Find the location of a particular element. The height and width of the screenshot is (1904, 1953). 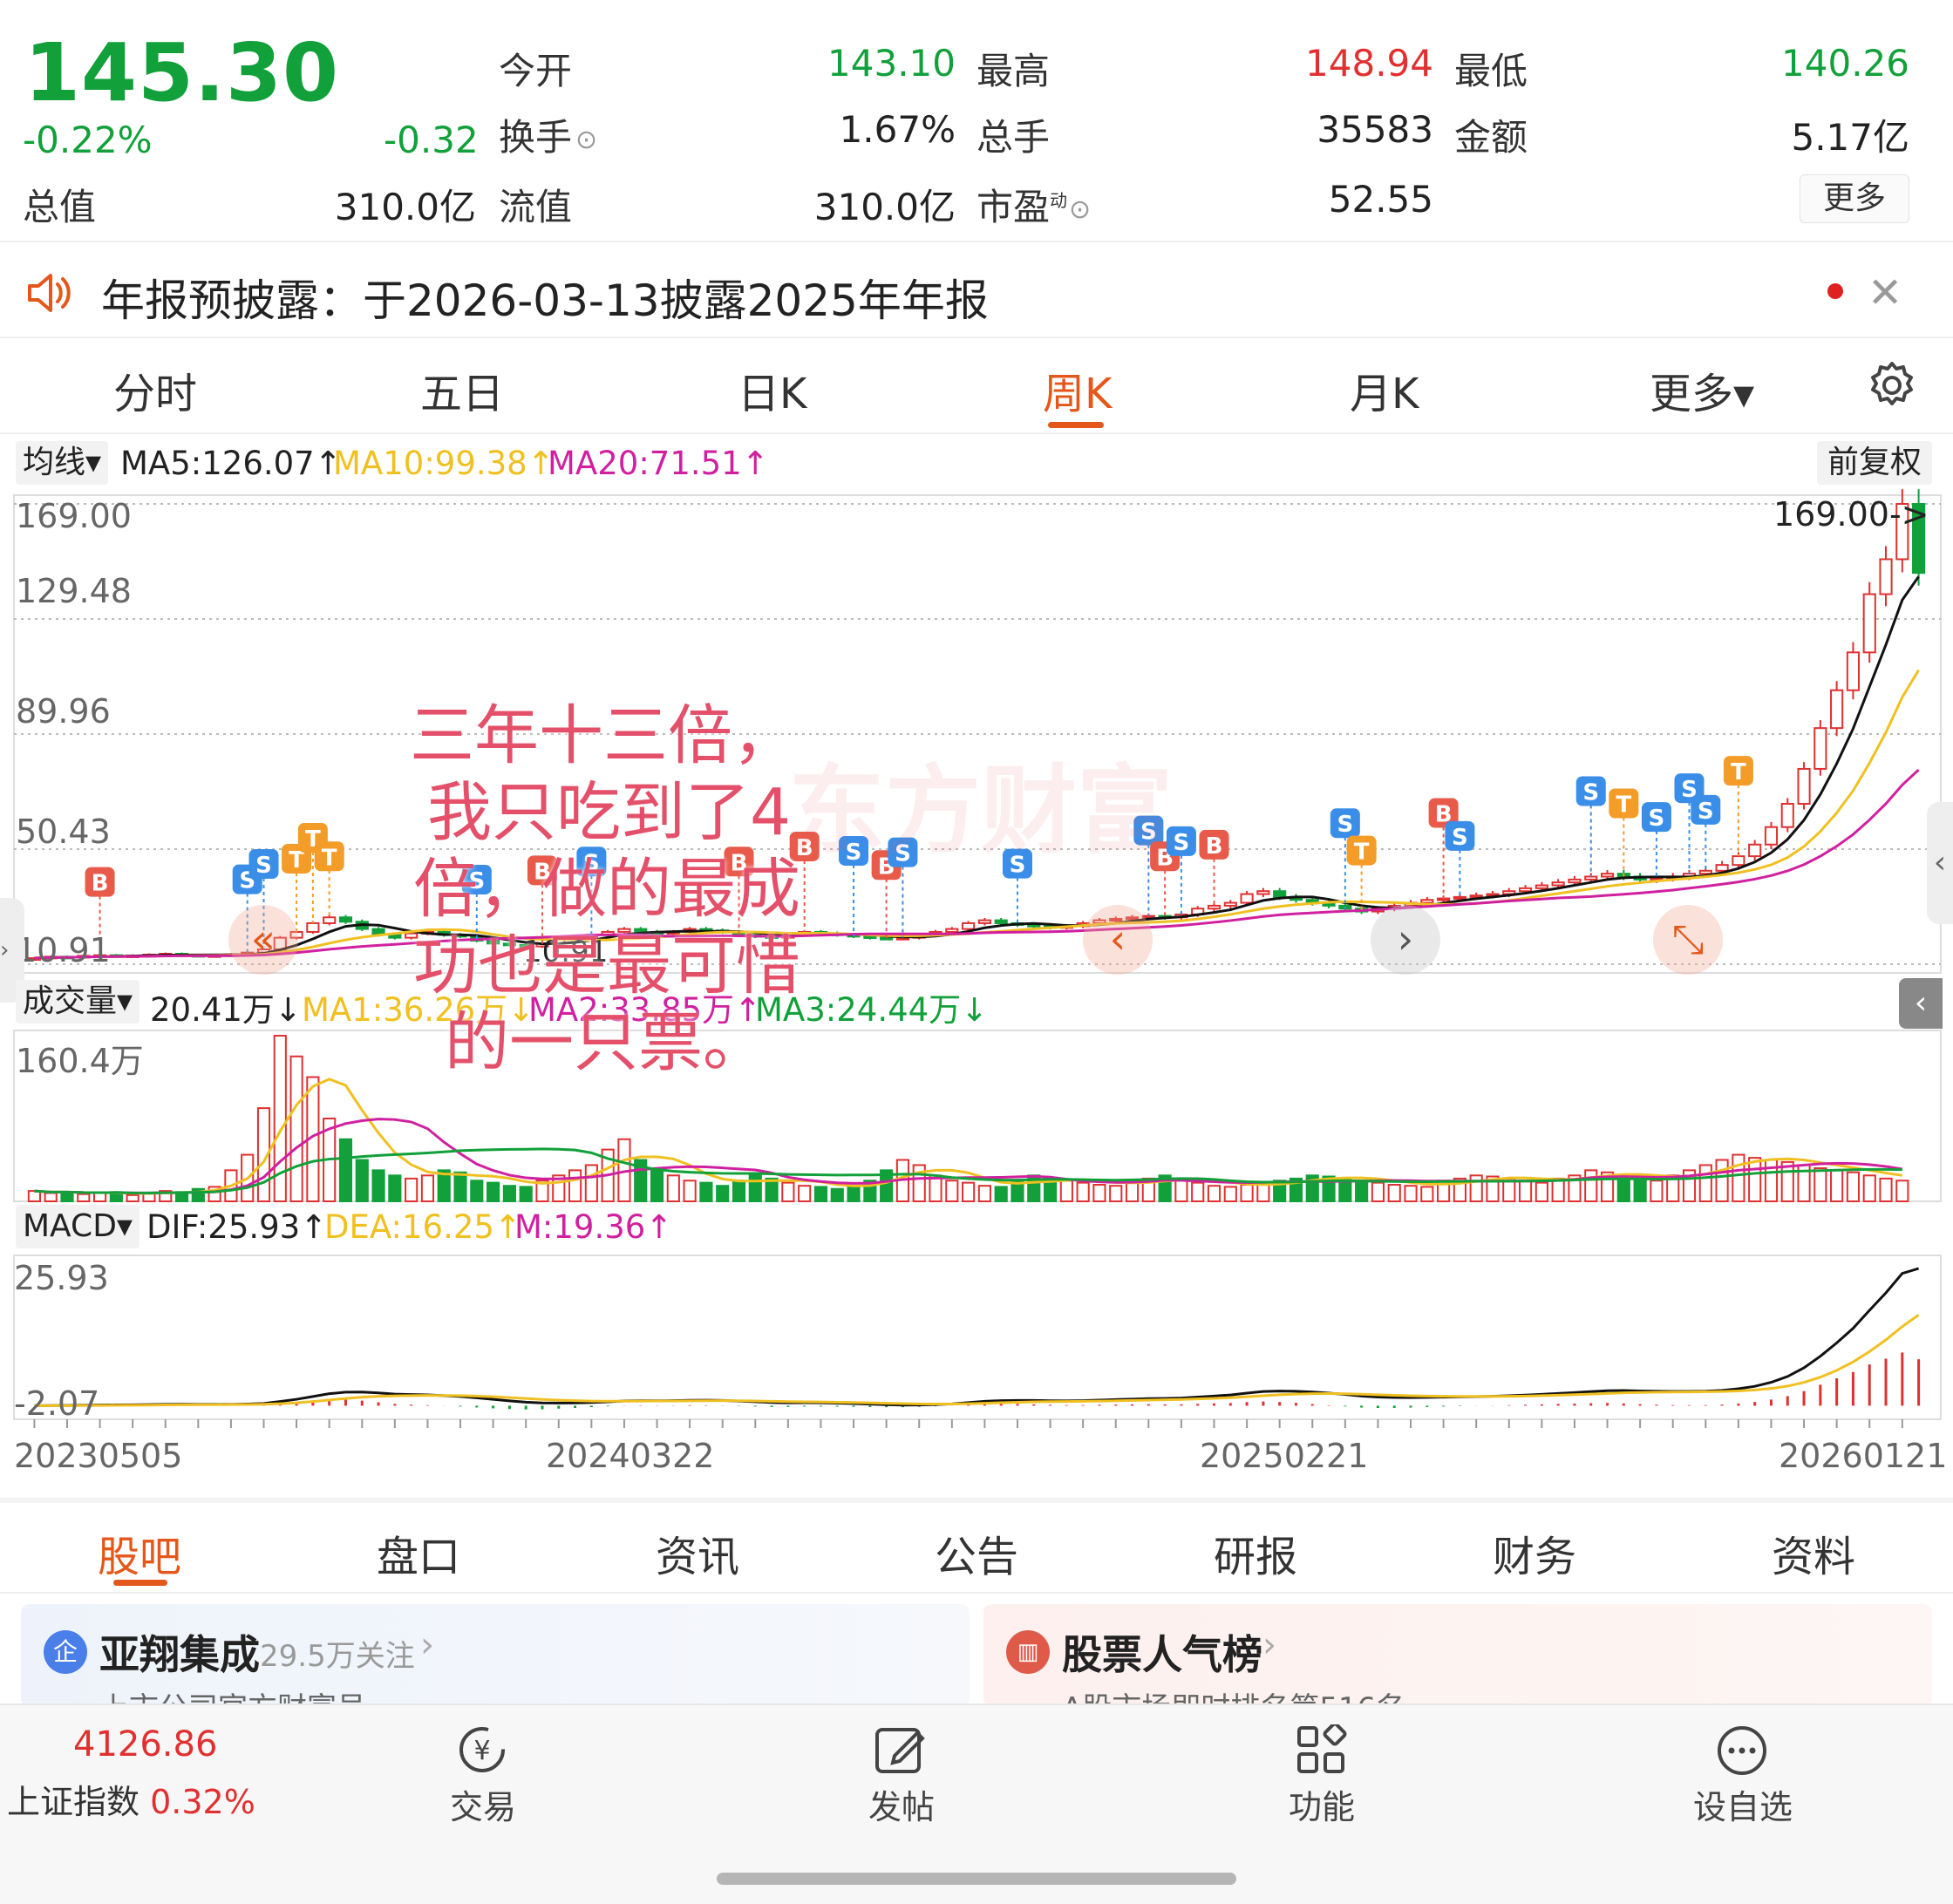

tab-more: 更多▾ is located at coordinates (1702, 389).